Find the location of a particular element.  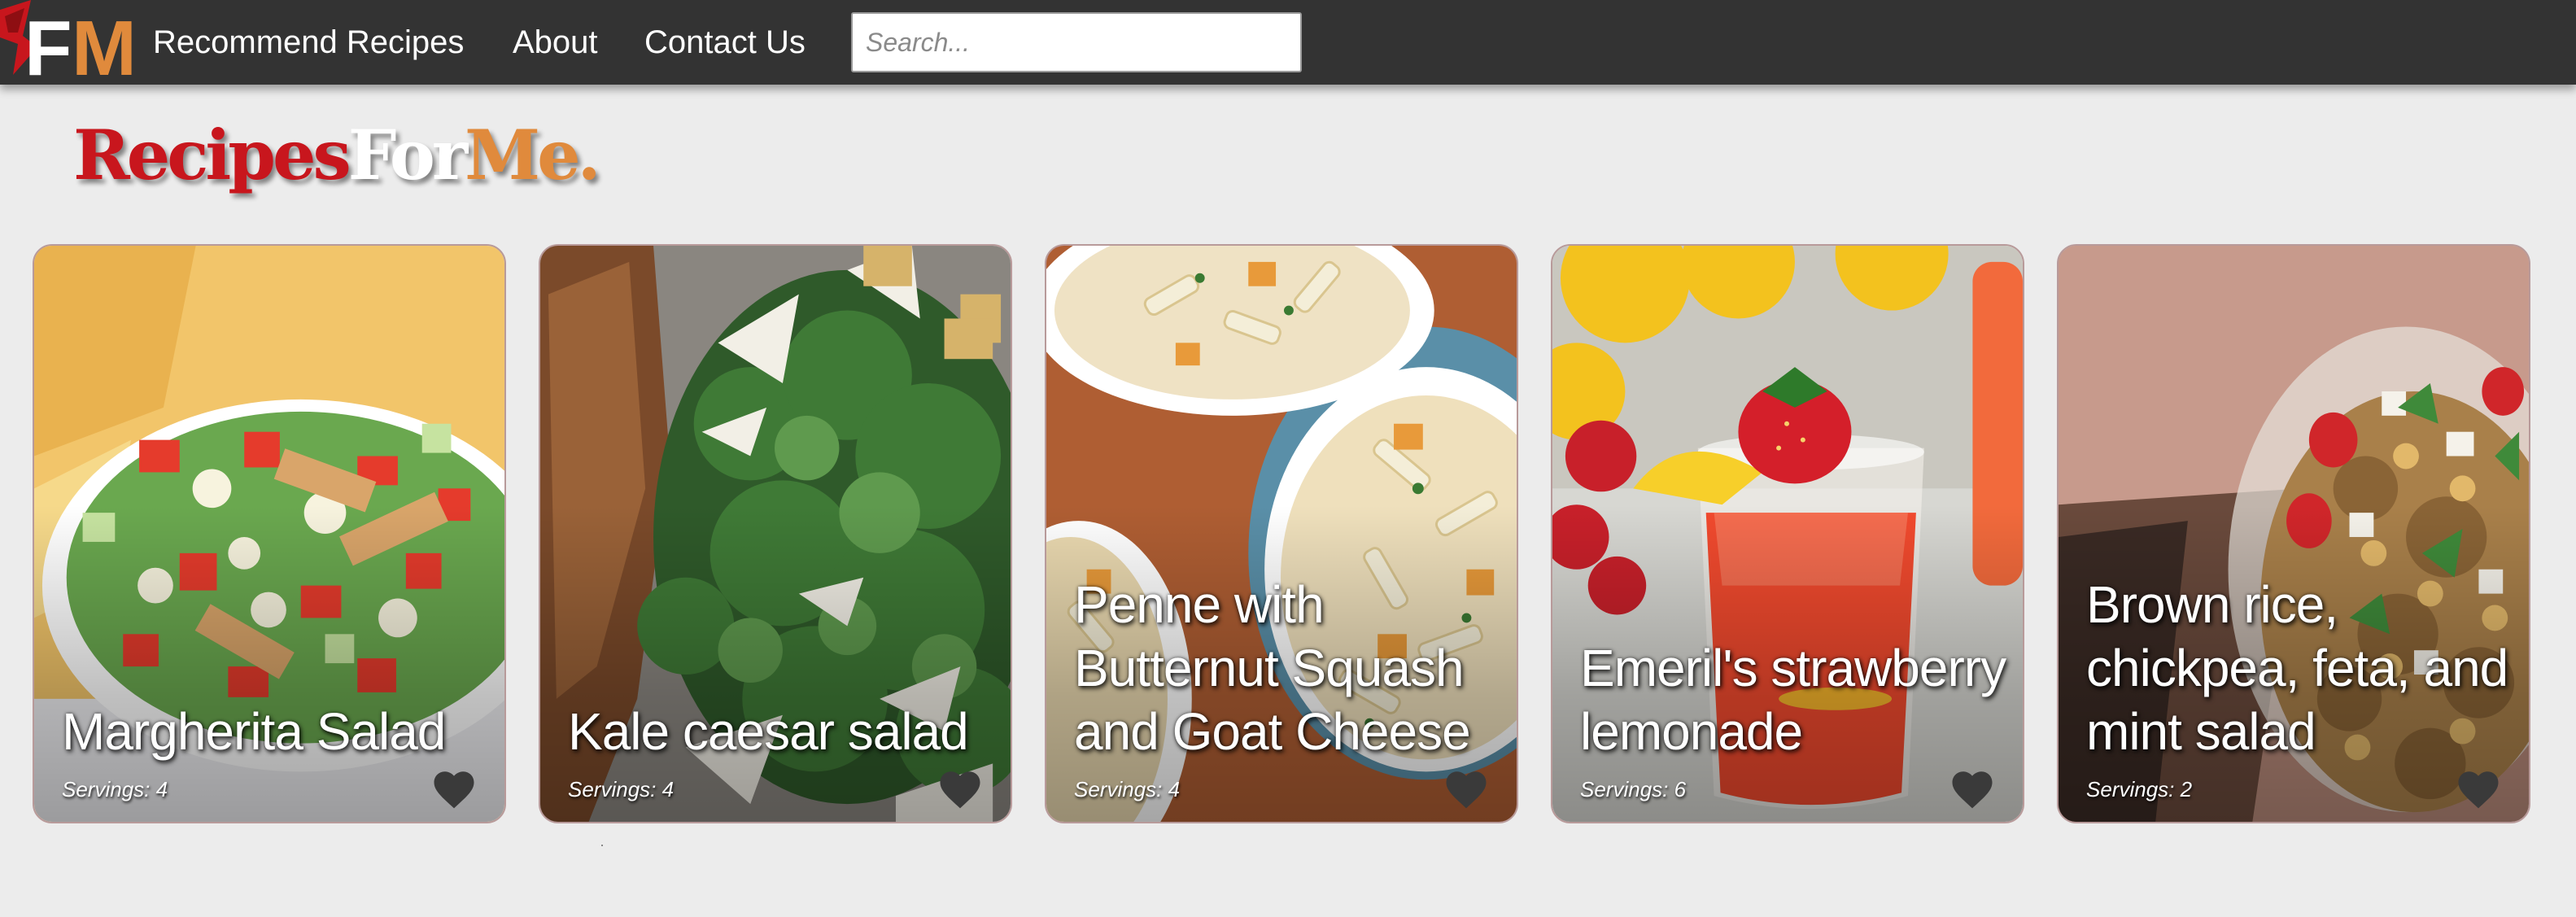

logo-m: M is located at coordinates (103, 45).